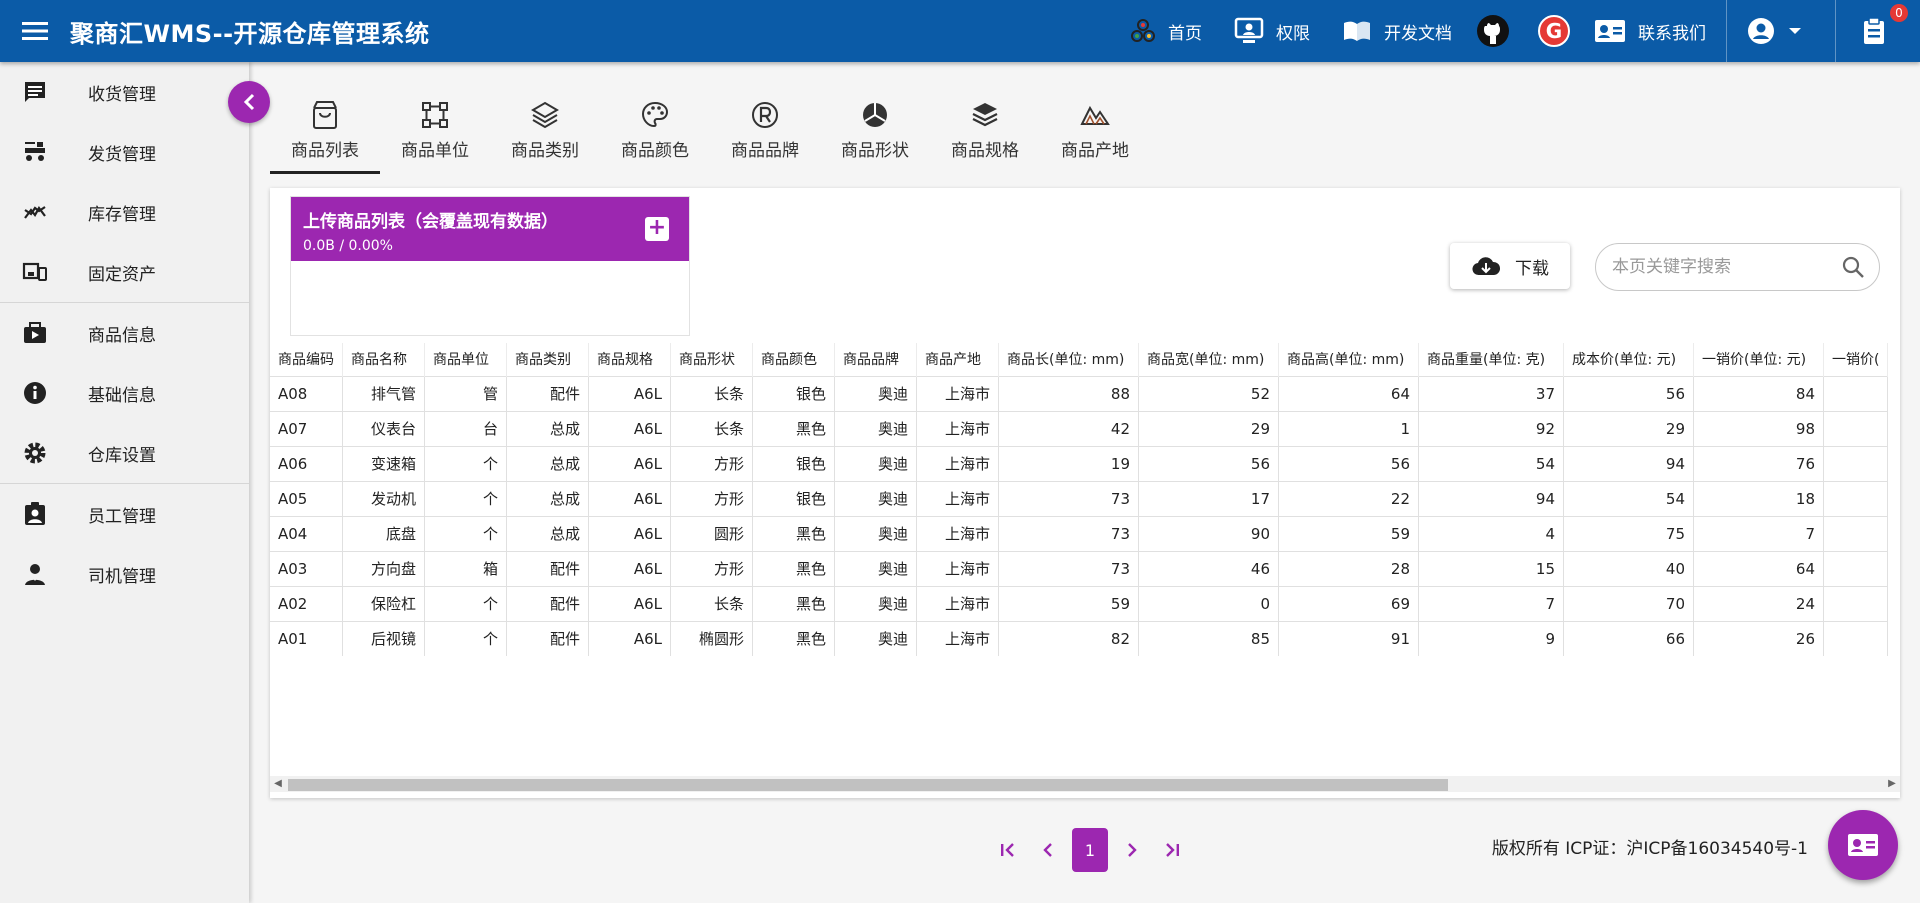 The image size is (1920, 903). What do you see at coordinates (124, 152) in the screenshot?
I see `sidebar-item-shipping: 发货管理` at bounding box center [124, 152].